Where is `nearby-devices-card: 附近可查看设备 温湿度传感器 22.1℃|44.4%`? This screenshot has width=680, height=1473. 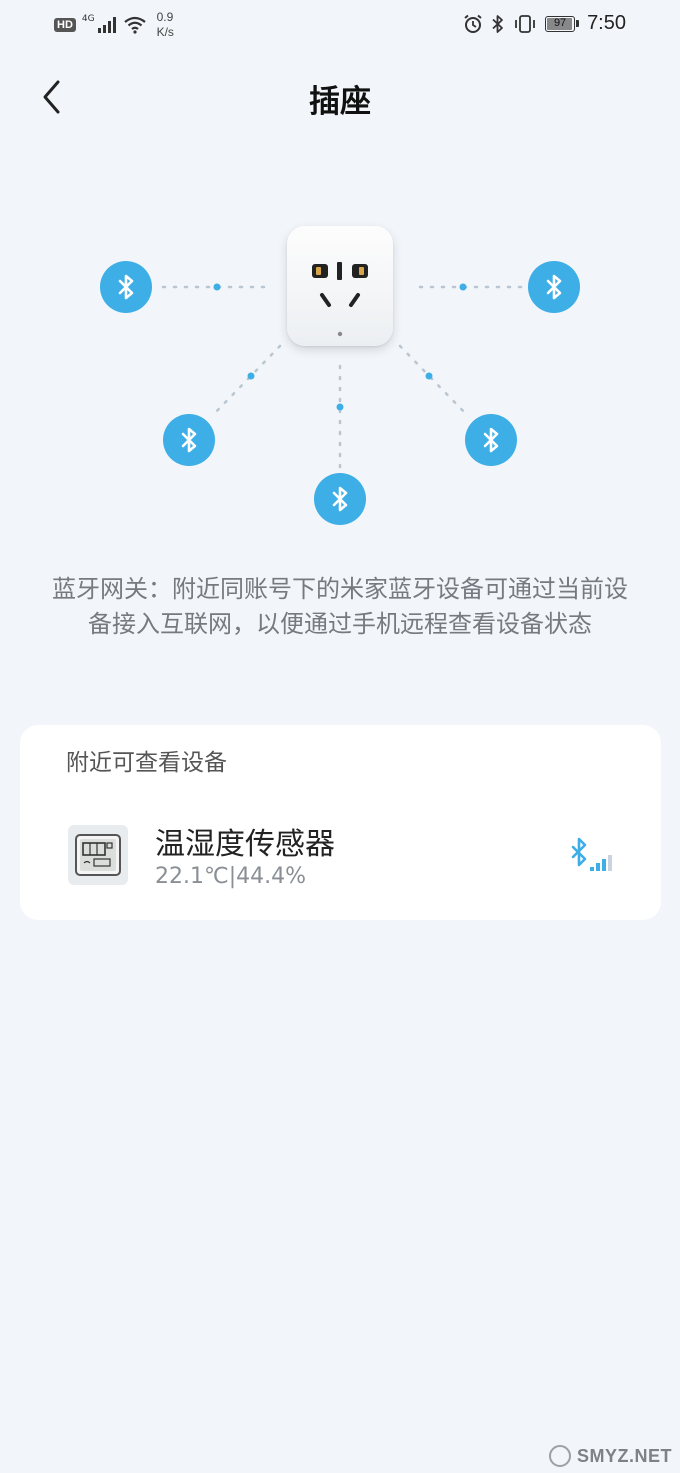 nearby-devices-card: 附近可查看设备 温湿度传感器 22.1℃|44.4% is located at coordinates (340, 822).